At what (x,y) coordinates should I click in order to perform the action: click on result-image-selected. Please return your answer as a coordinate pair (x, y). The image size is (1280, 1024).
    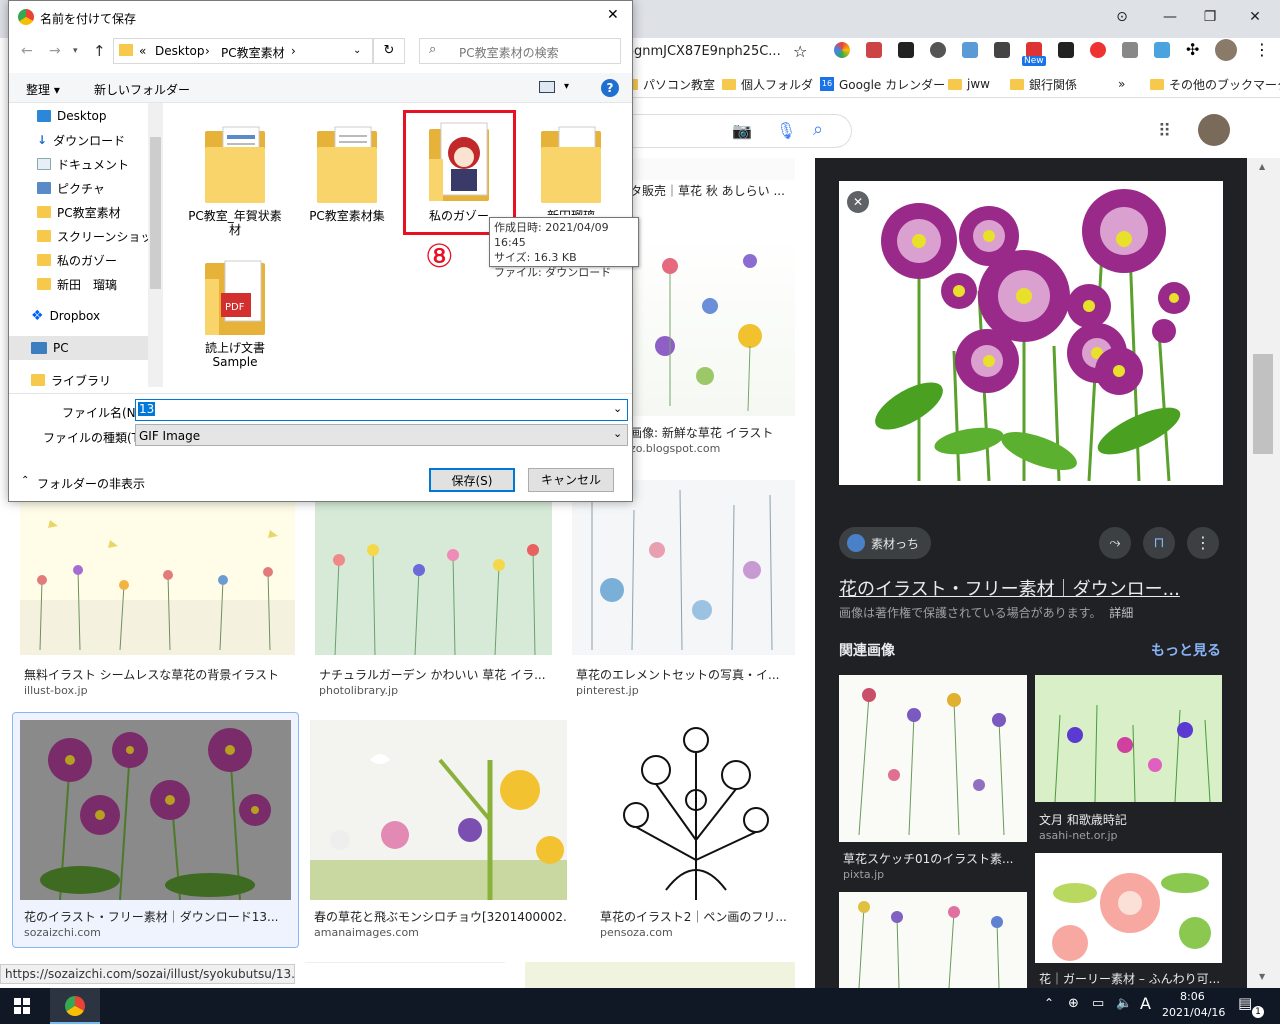
    Looking at the image, I should click on (155, 810).